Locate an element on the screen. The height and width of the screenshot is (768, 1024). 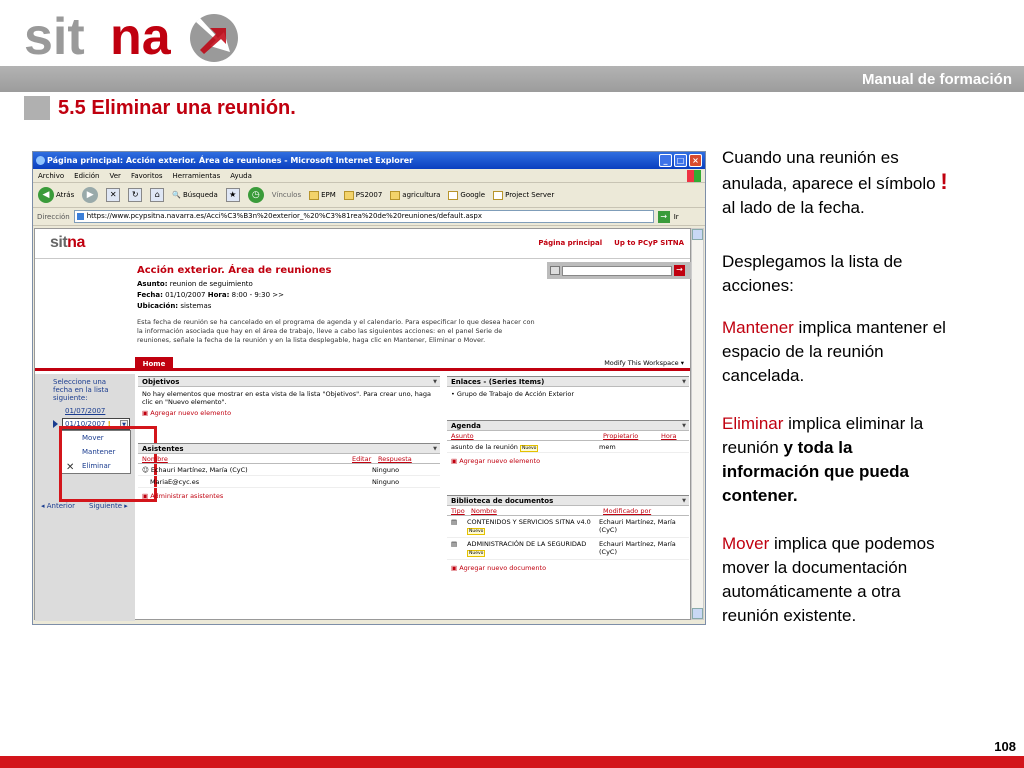
history-icon: ◷ is located at coordinates (255, 195).